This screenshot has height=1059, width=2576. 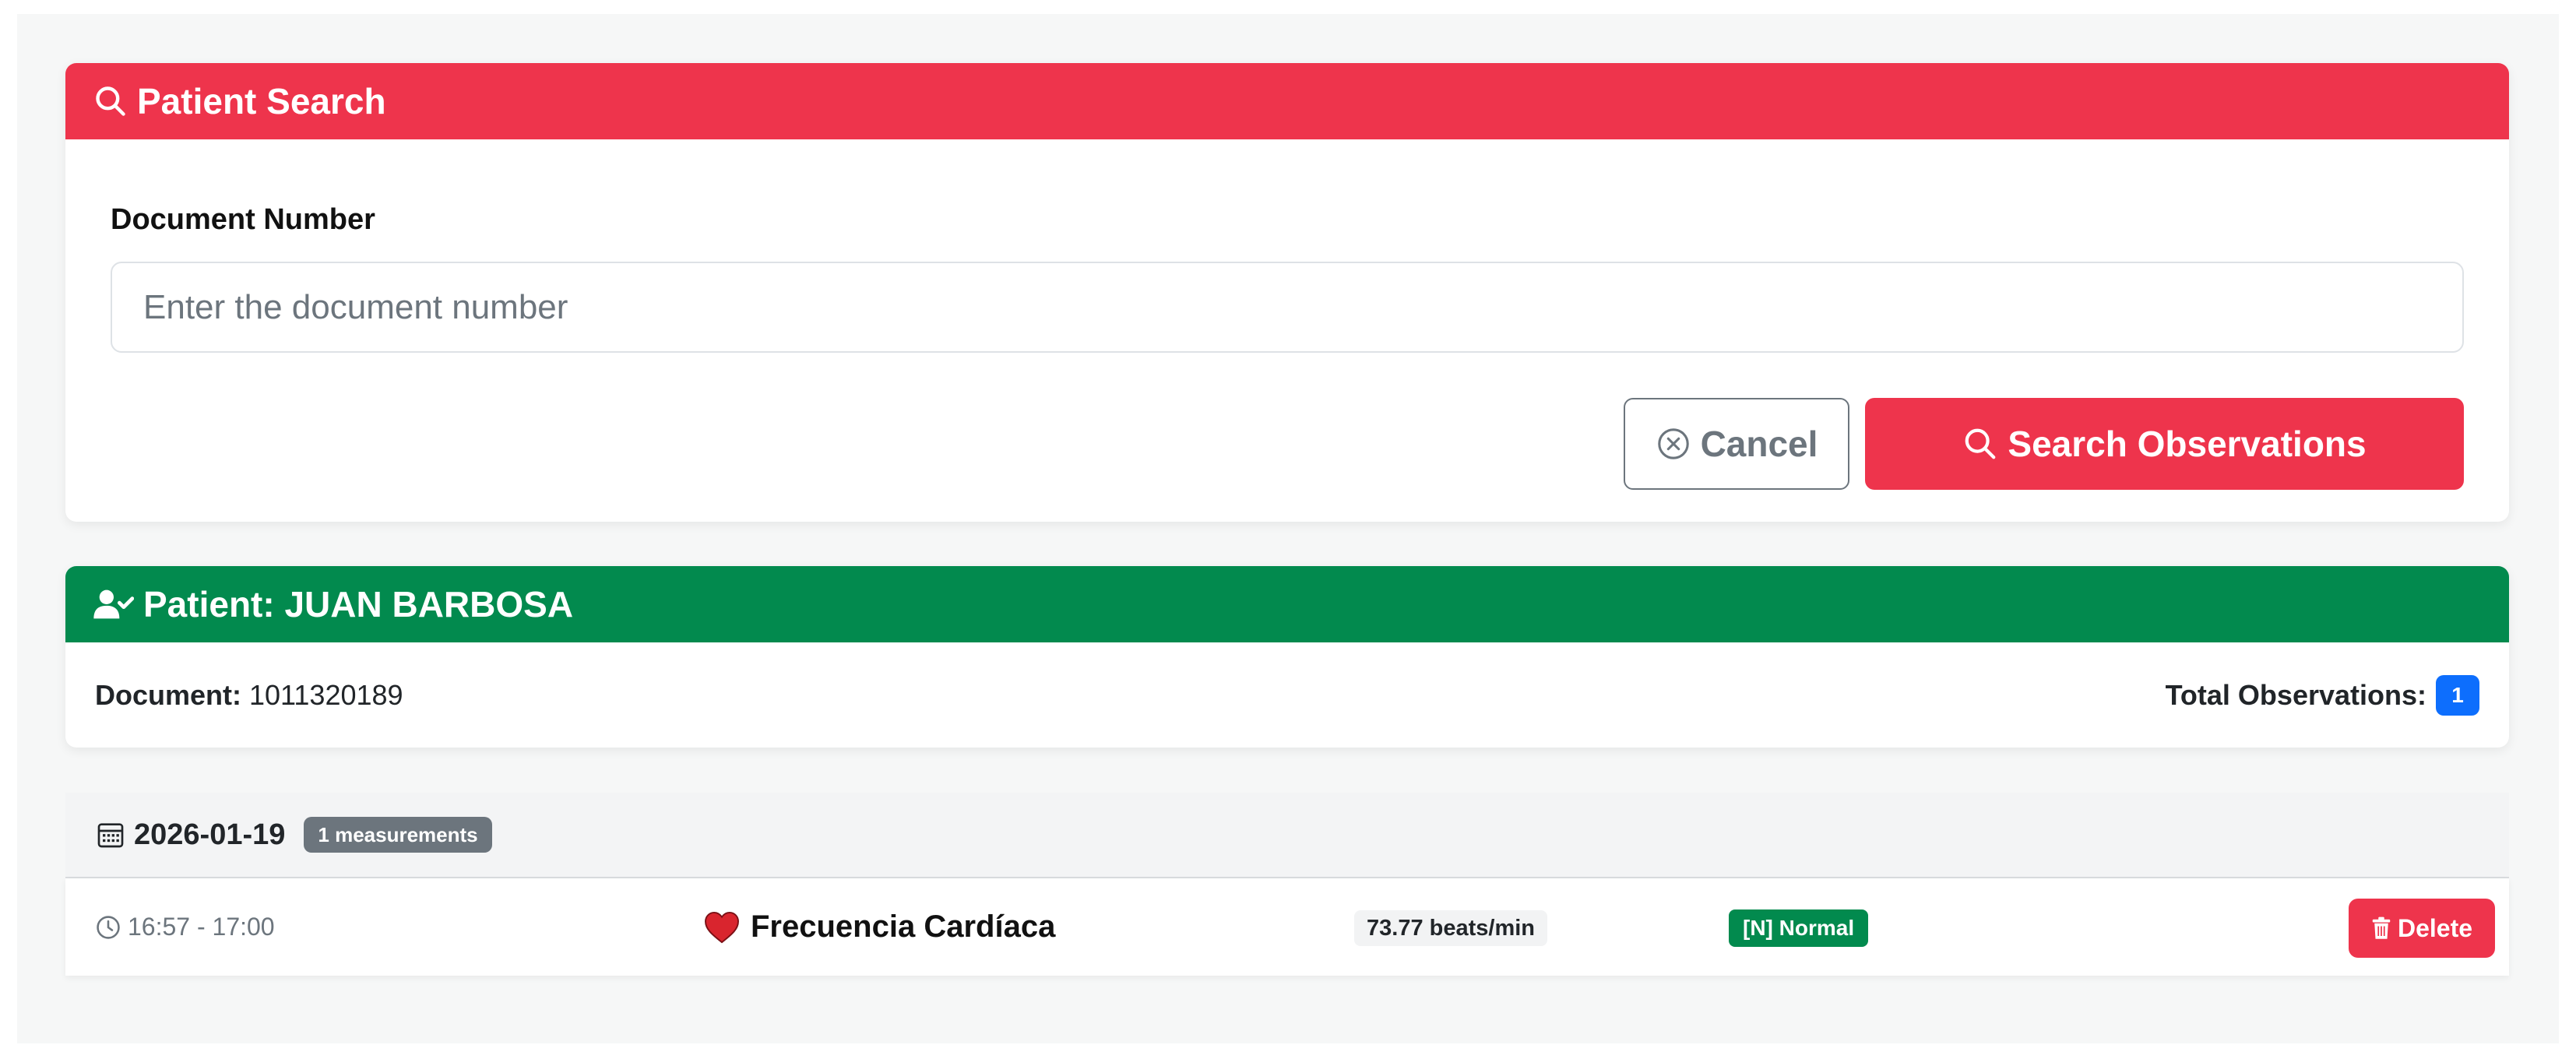 What do you see at coordinates (2187, 444) in the screenshot?
I see `search-observations-label: Search Observations` at bounding box center [2187, 444].